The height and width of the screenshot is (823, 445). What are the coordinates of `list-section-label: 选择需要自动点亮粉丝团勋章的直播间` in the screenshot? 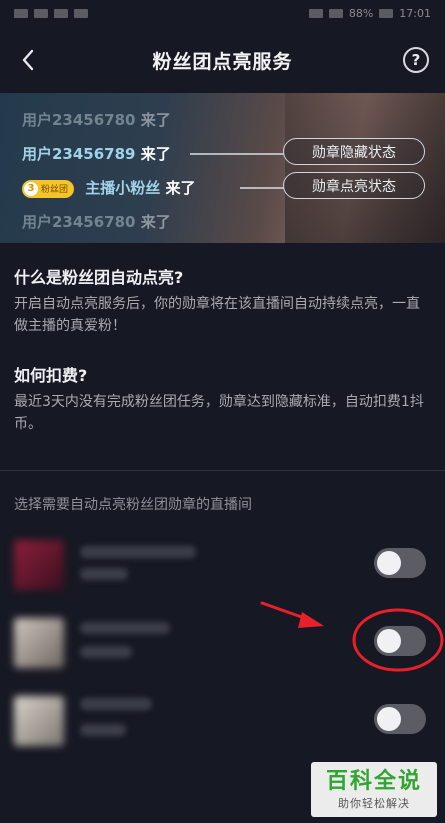 It's located at (133, 505).